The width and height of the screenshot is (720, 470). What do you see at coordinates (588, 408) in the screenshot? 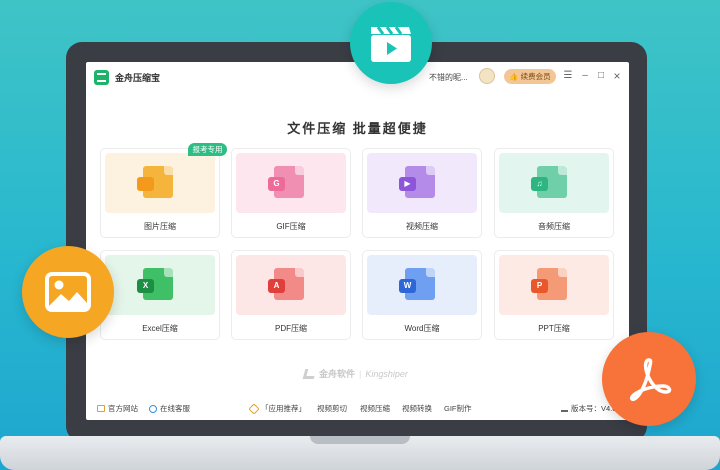
I see `version-info: 版本号：V4.0` at bounding box center [588, 408].